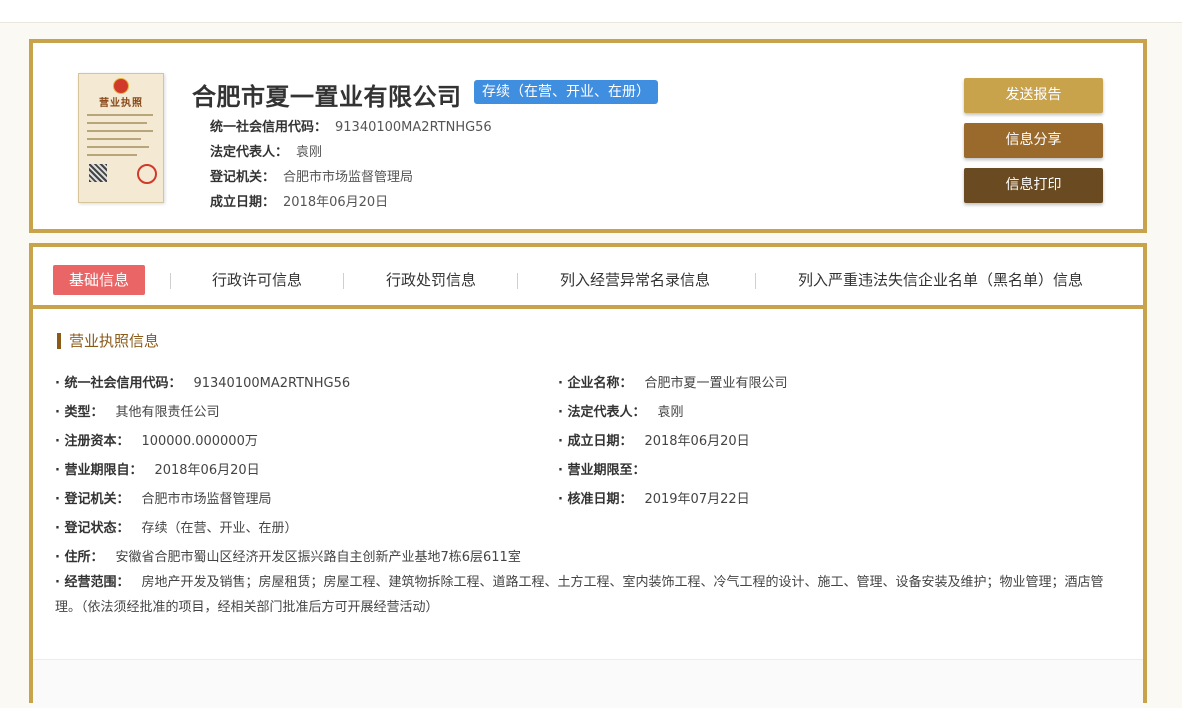 Image resolution: width=1182 pixels, height=708 pixels. What do you see at coordinates (1033, 95) in the screenshot?
I see `send-report-button: 发送报告` at bounding box center [1033, 95].